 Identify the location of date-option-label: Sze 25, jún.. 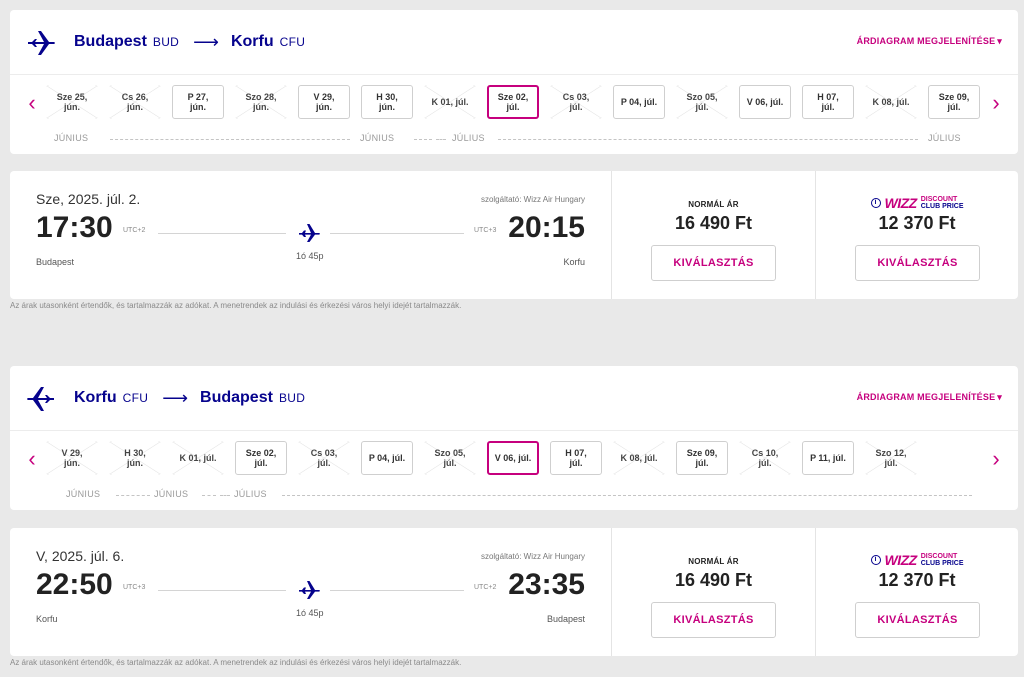
(72, 102).